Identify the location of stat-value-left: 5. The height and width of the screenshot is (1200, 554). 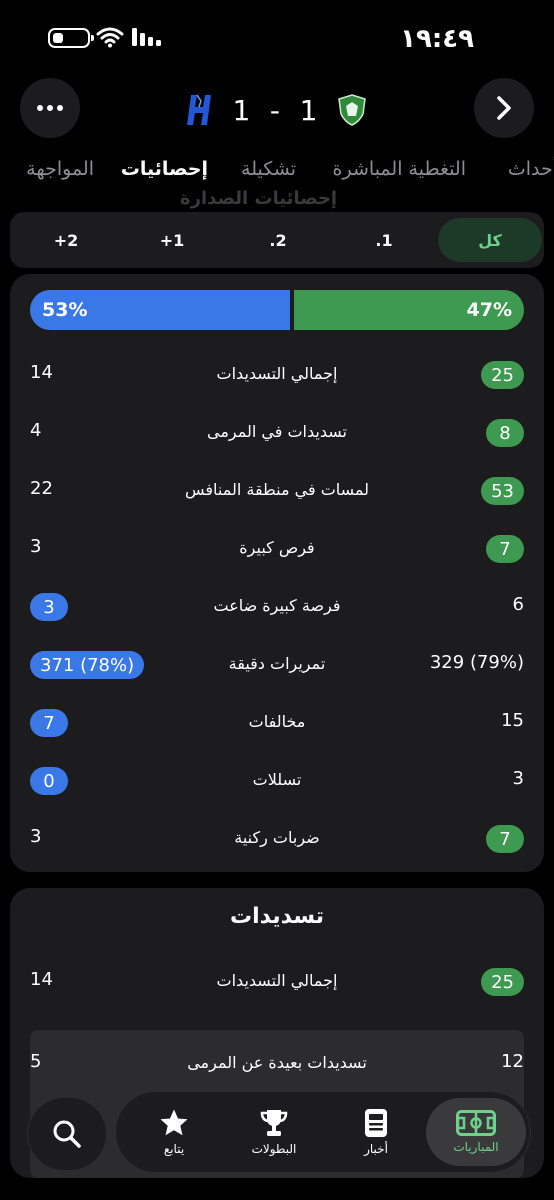
(36, 1061).